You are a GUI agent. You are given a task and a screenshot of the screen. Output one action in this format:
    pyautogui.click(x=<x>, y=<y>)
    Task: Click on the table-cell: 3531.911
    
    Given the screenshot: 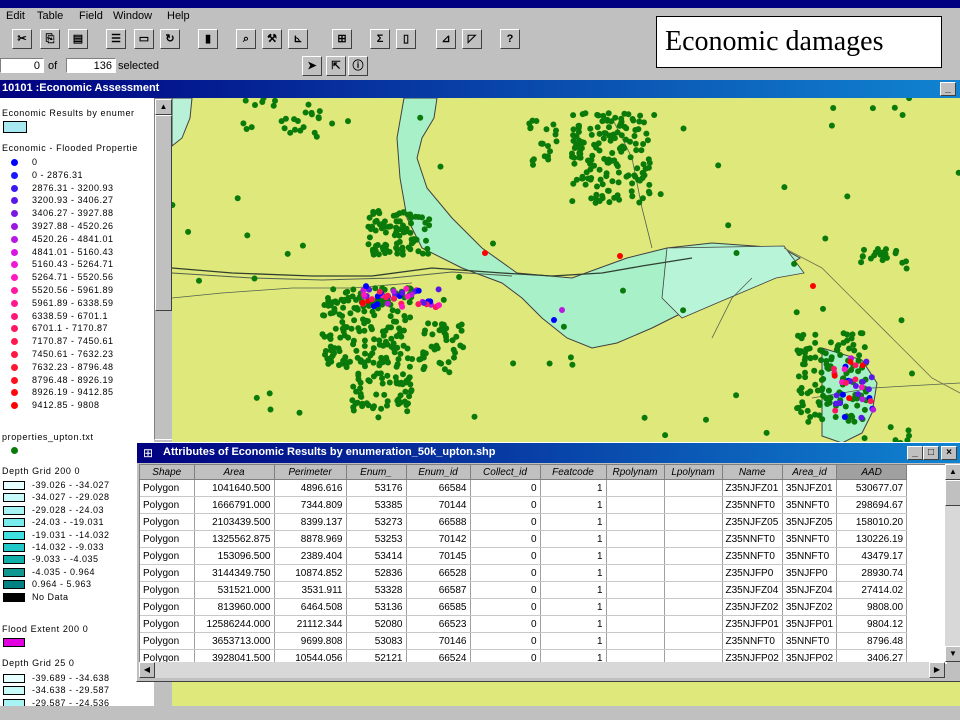 What is the action you would take?
    pyautogui.click(x=310, y=590)
    